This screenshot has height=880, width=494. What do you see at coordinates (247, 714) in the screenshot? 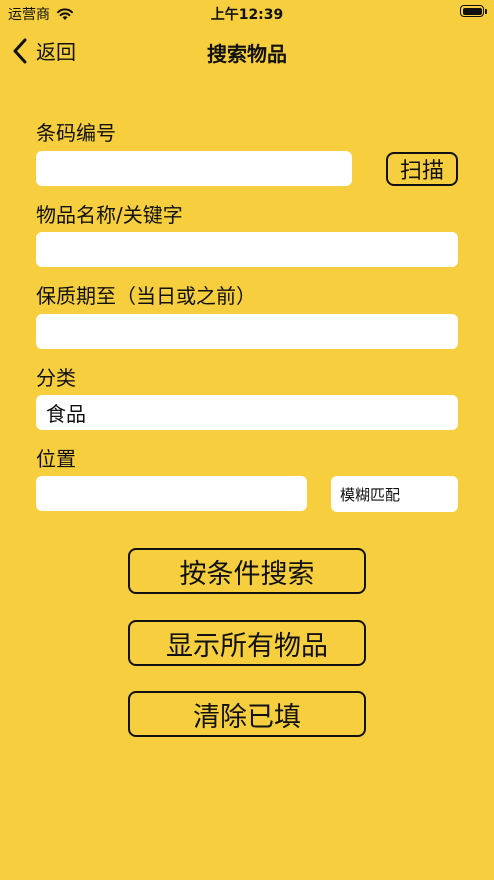
I see `clear-button: 清除已填` at bounding box center [247, 714].